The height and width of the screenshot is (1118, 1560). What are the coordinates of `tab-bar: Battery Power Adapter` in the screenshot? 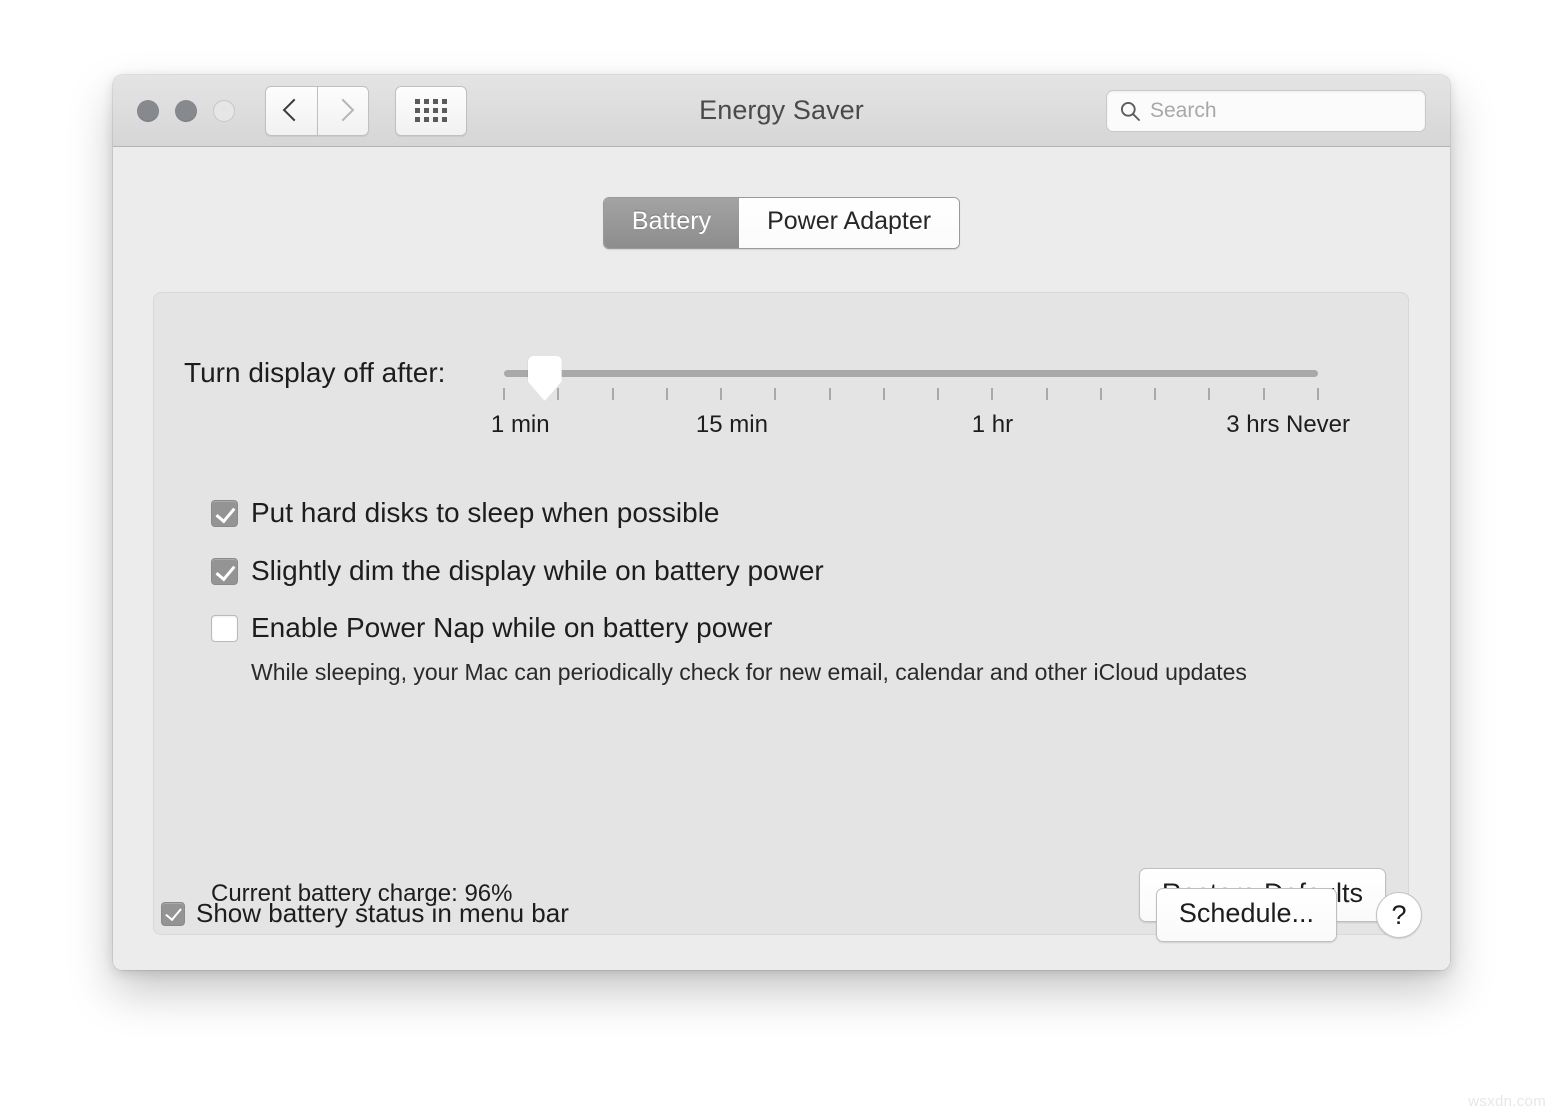 It's located at (781, 223).